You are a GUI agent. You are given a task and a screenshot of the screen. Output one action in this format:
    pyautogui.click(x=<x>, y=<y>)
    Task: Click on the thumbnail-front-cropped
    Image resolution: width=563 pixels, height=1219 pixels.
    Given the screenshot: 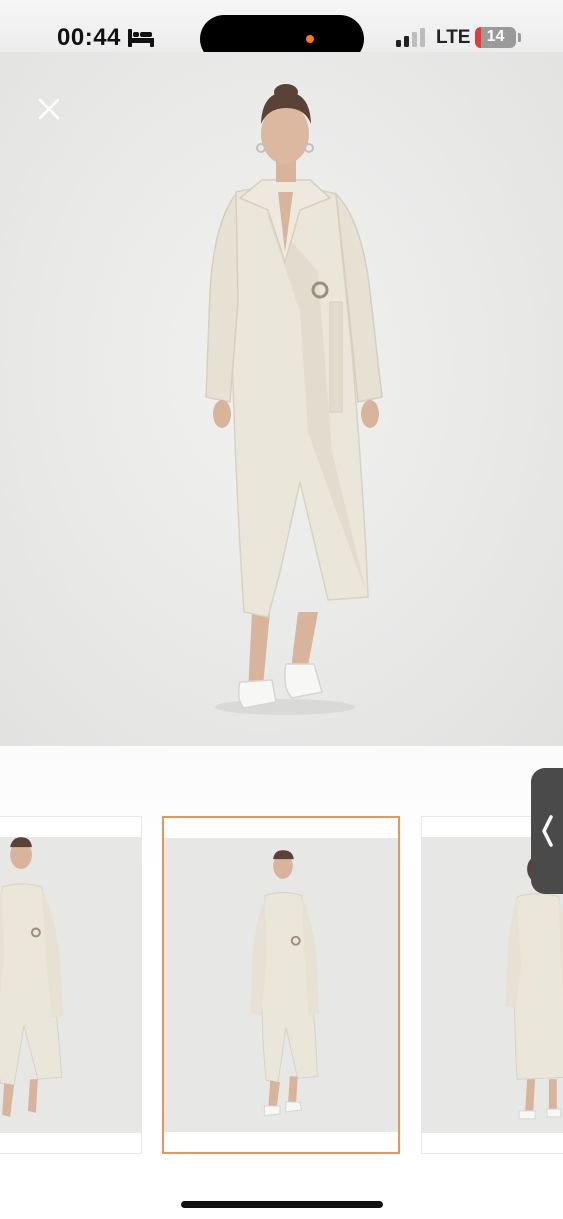 What is the action you would take?
    pyautogui.click(x=71, y=985)
    